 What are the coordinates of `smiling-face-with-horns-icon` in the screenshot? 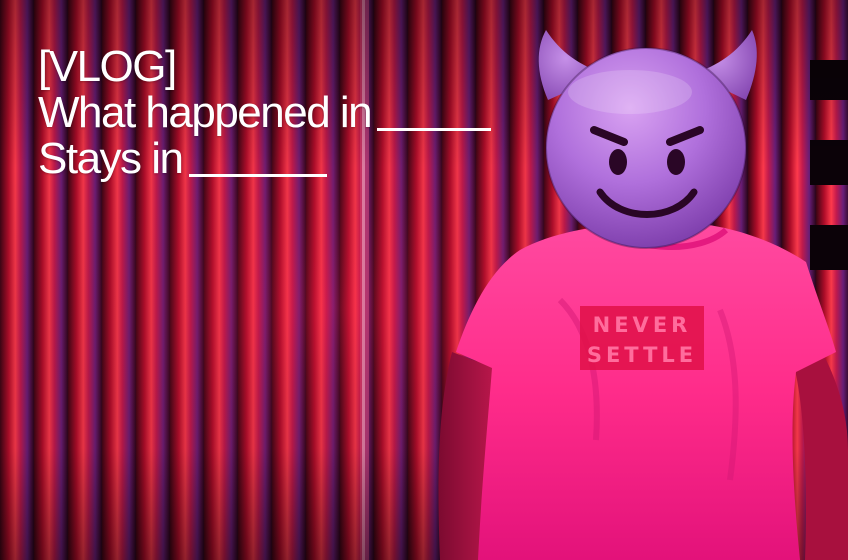 It's located at (647, 139).